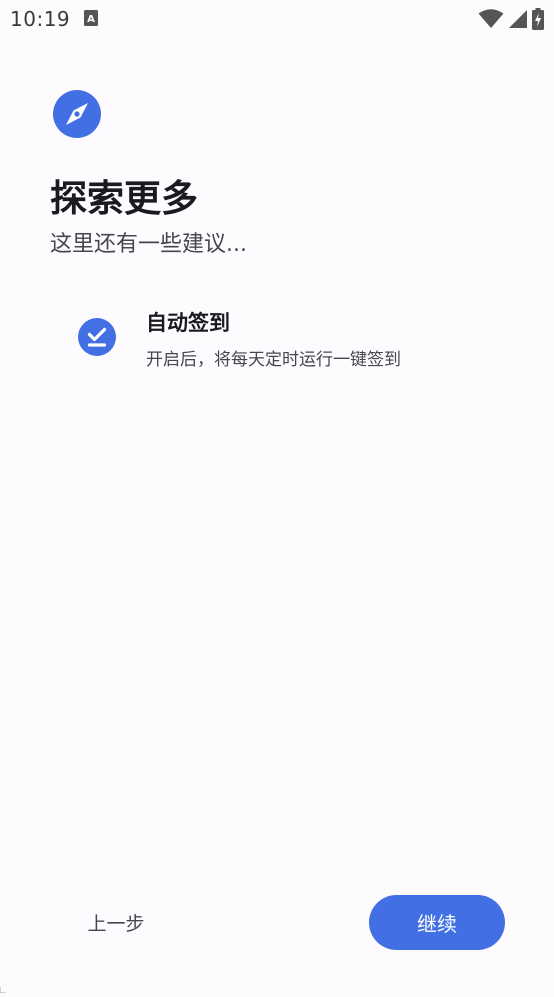 The image size is (554, 997). I want to click on status-icons, so click(511, 21).